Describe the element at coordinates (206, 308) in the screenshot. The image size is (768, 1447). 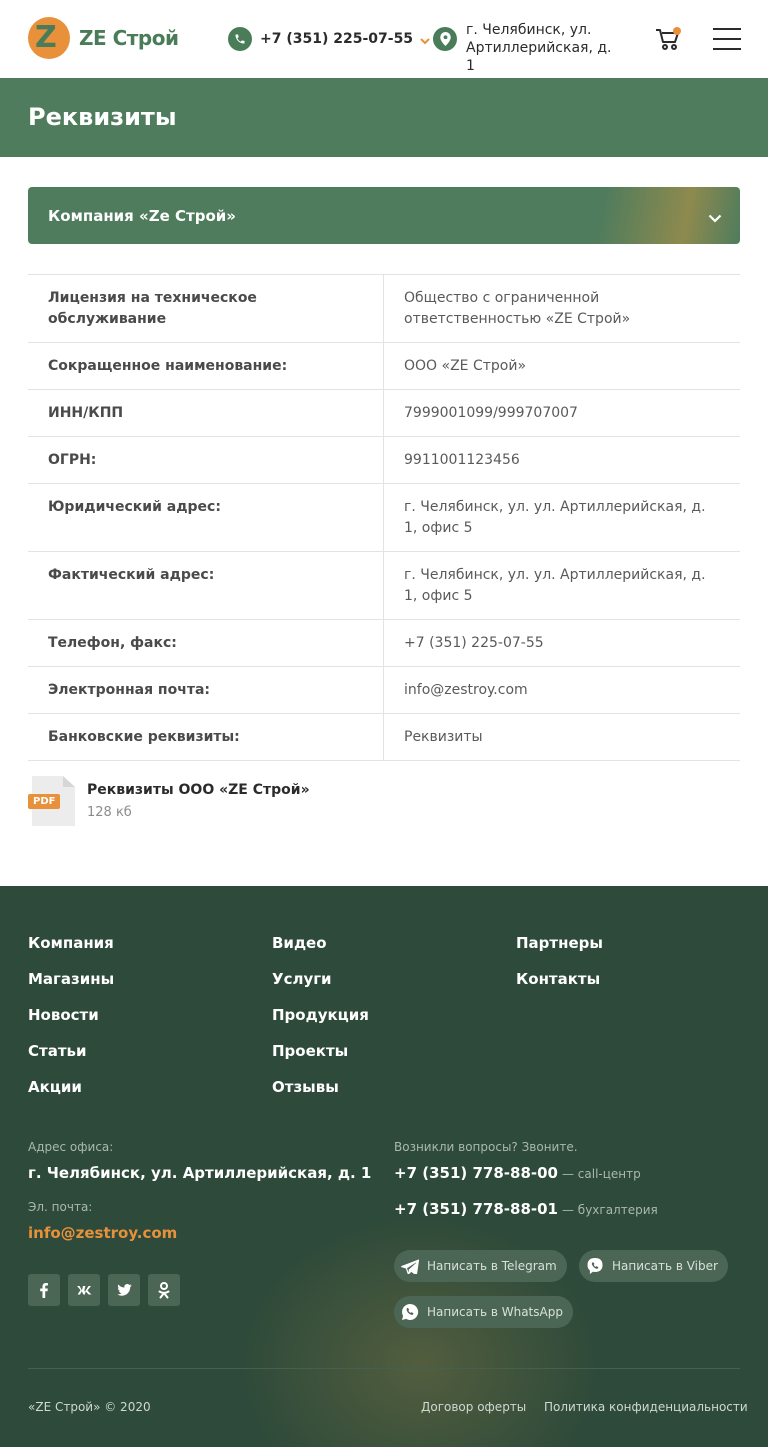
I see `row-key: Лицензия на техническое обслуживание` at that location.